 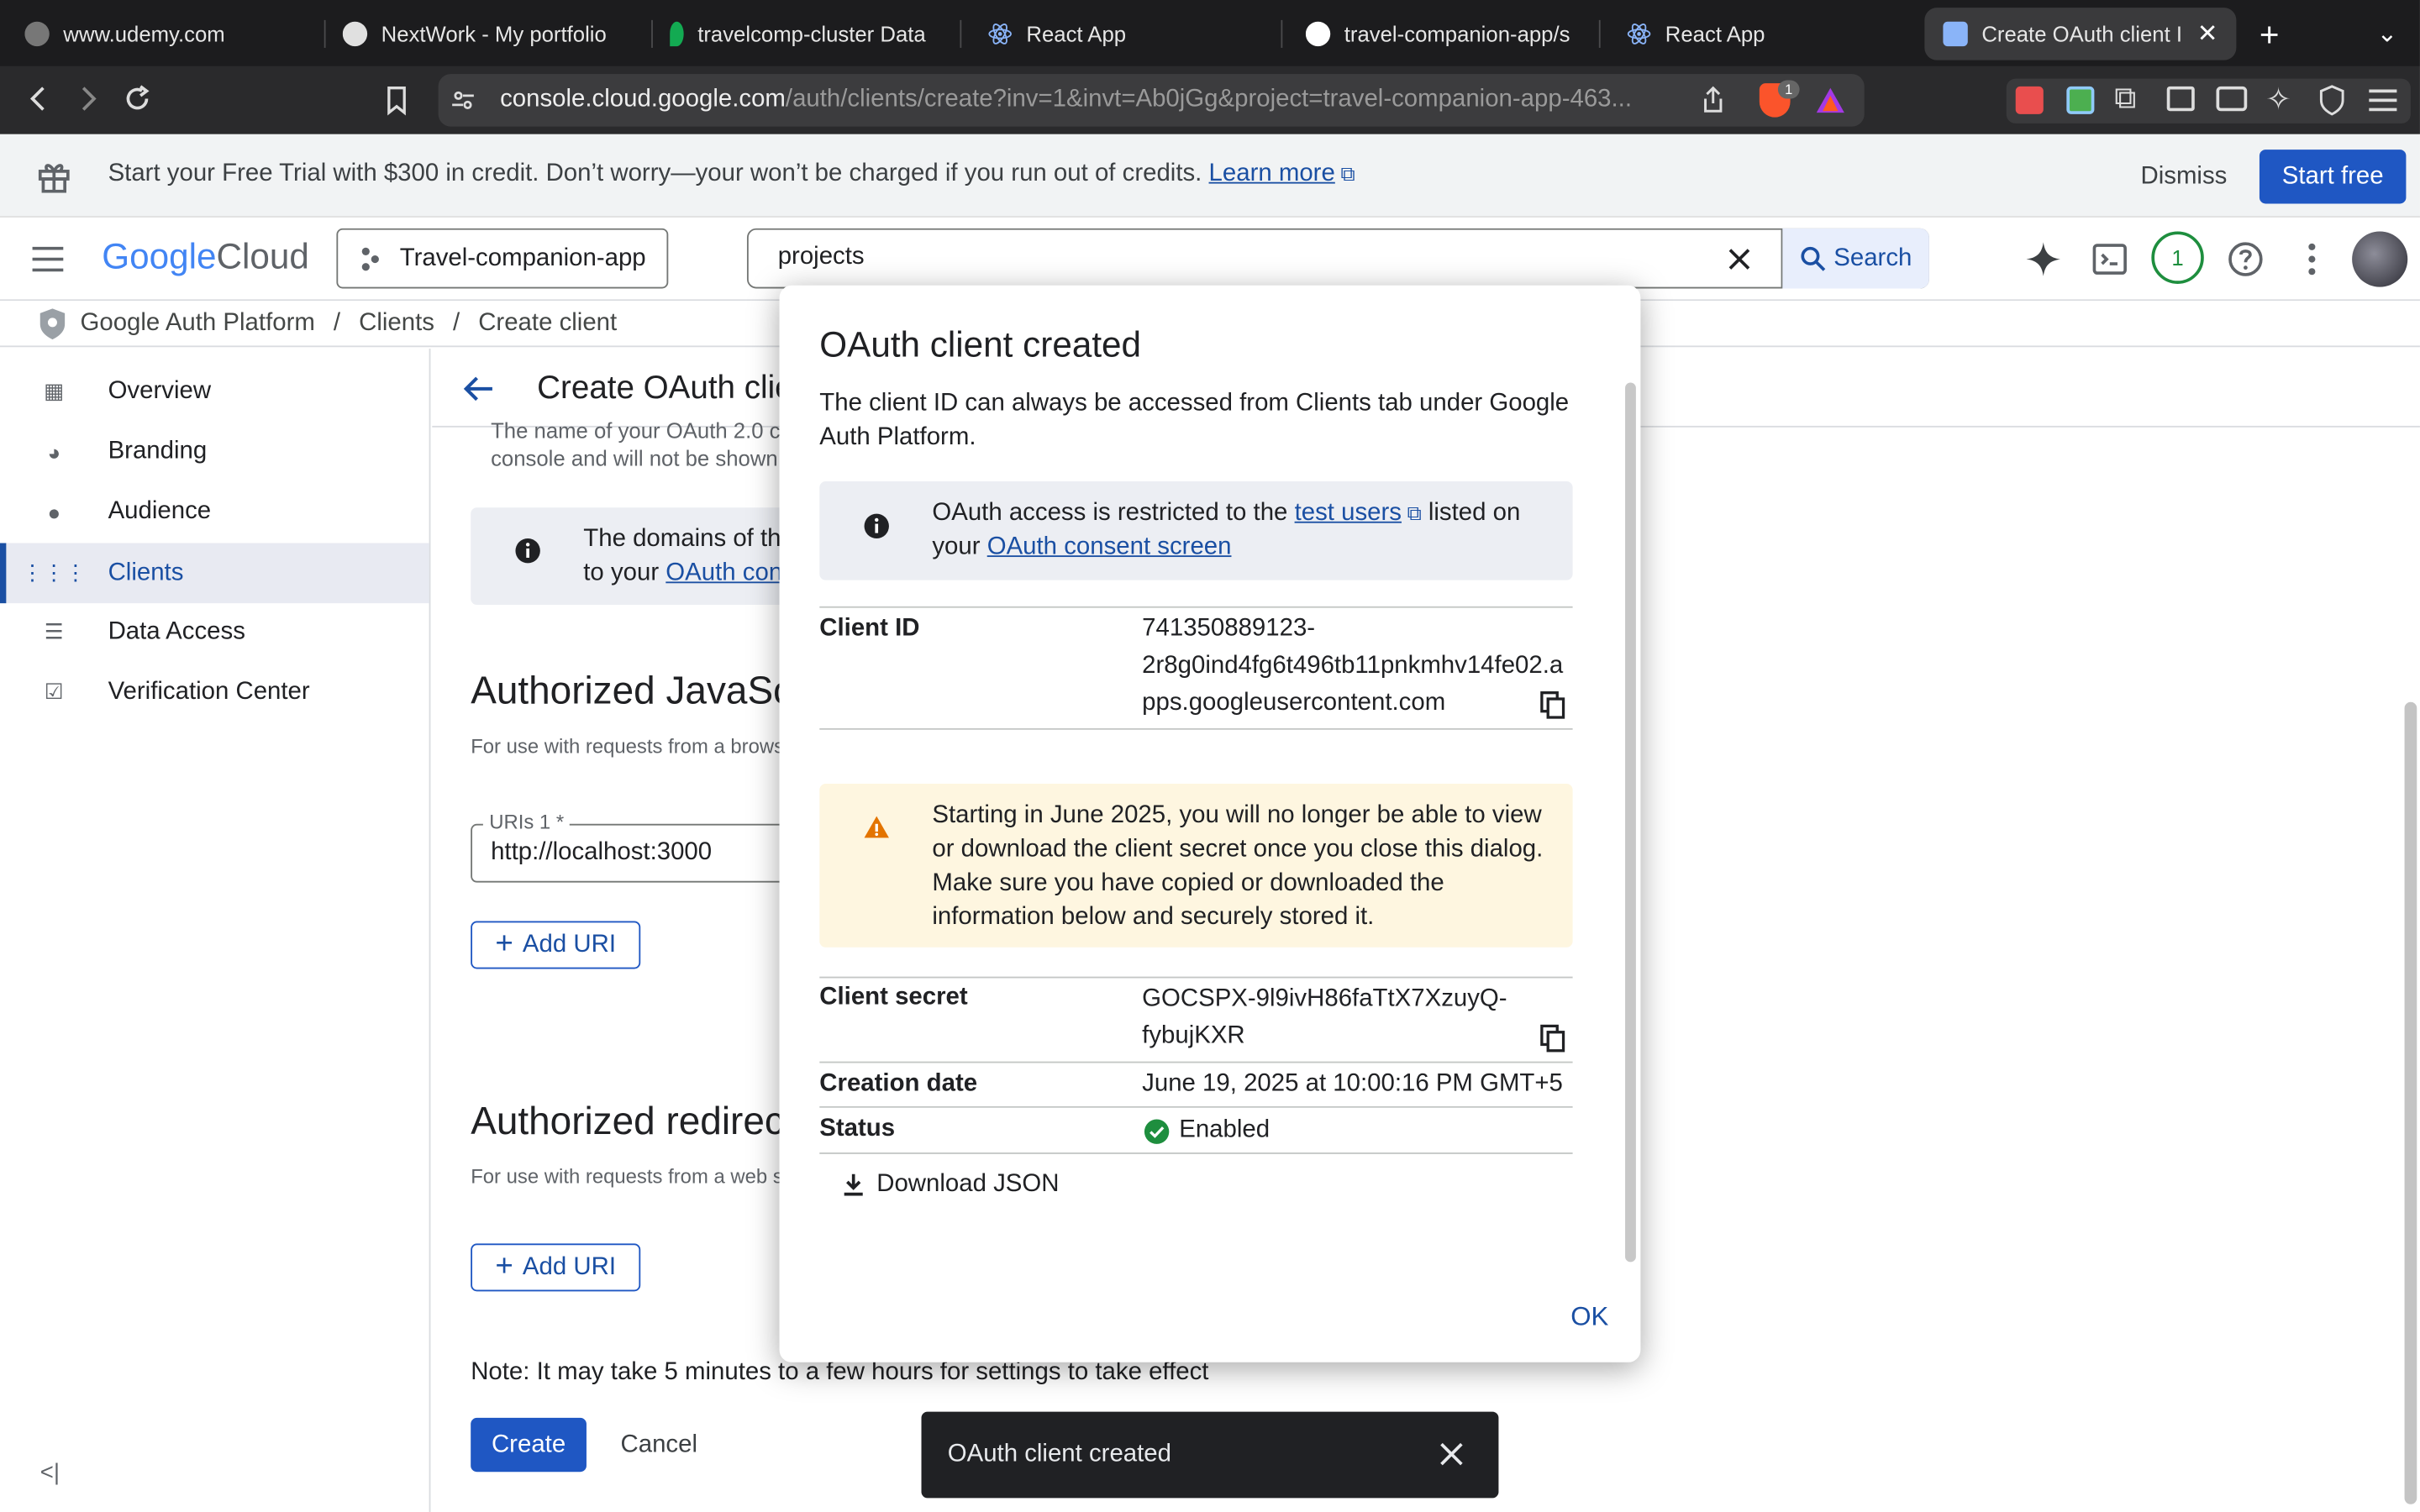 What do you see at coordinates (556, 1267) in the screenshot?
I see `add-redirect-uri-button: + Add URI` at bounding box center [556, 1267].